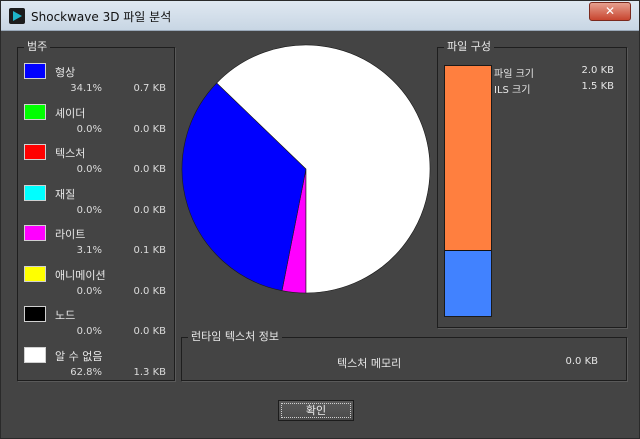 The width and height of the screenshot is (640, 439). What do you see at coordinates (554, 72) in the screenshot?
I see `file-size-row: 파일 크기 2.0 KB` at bounding box center [554, 72].